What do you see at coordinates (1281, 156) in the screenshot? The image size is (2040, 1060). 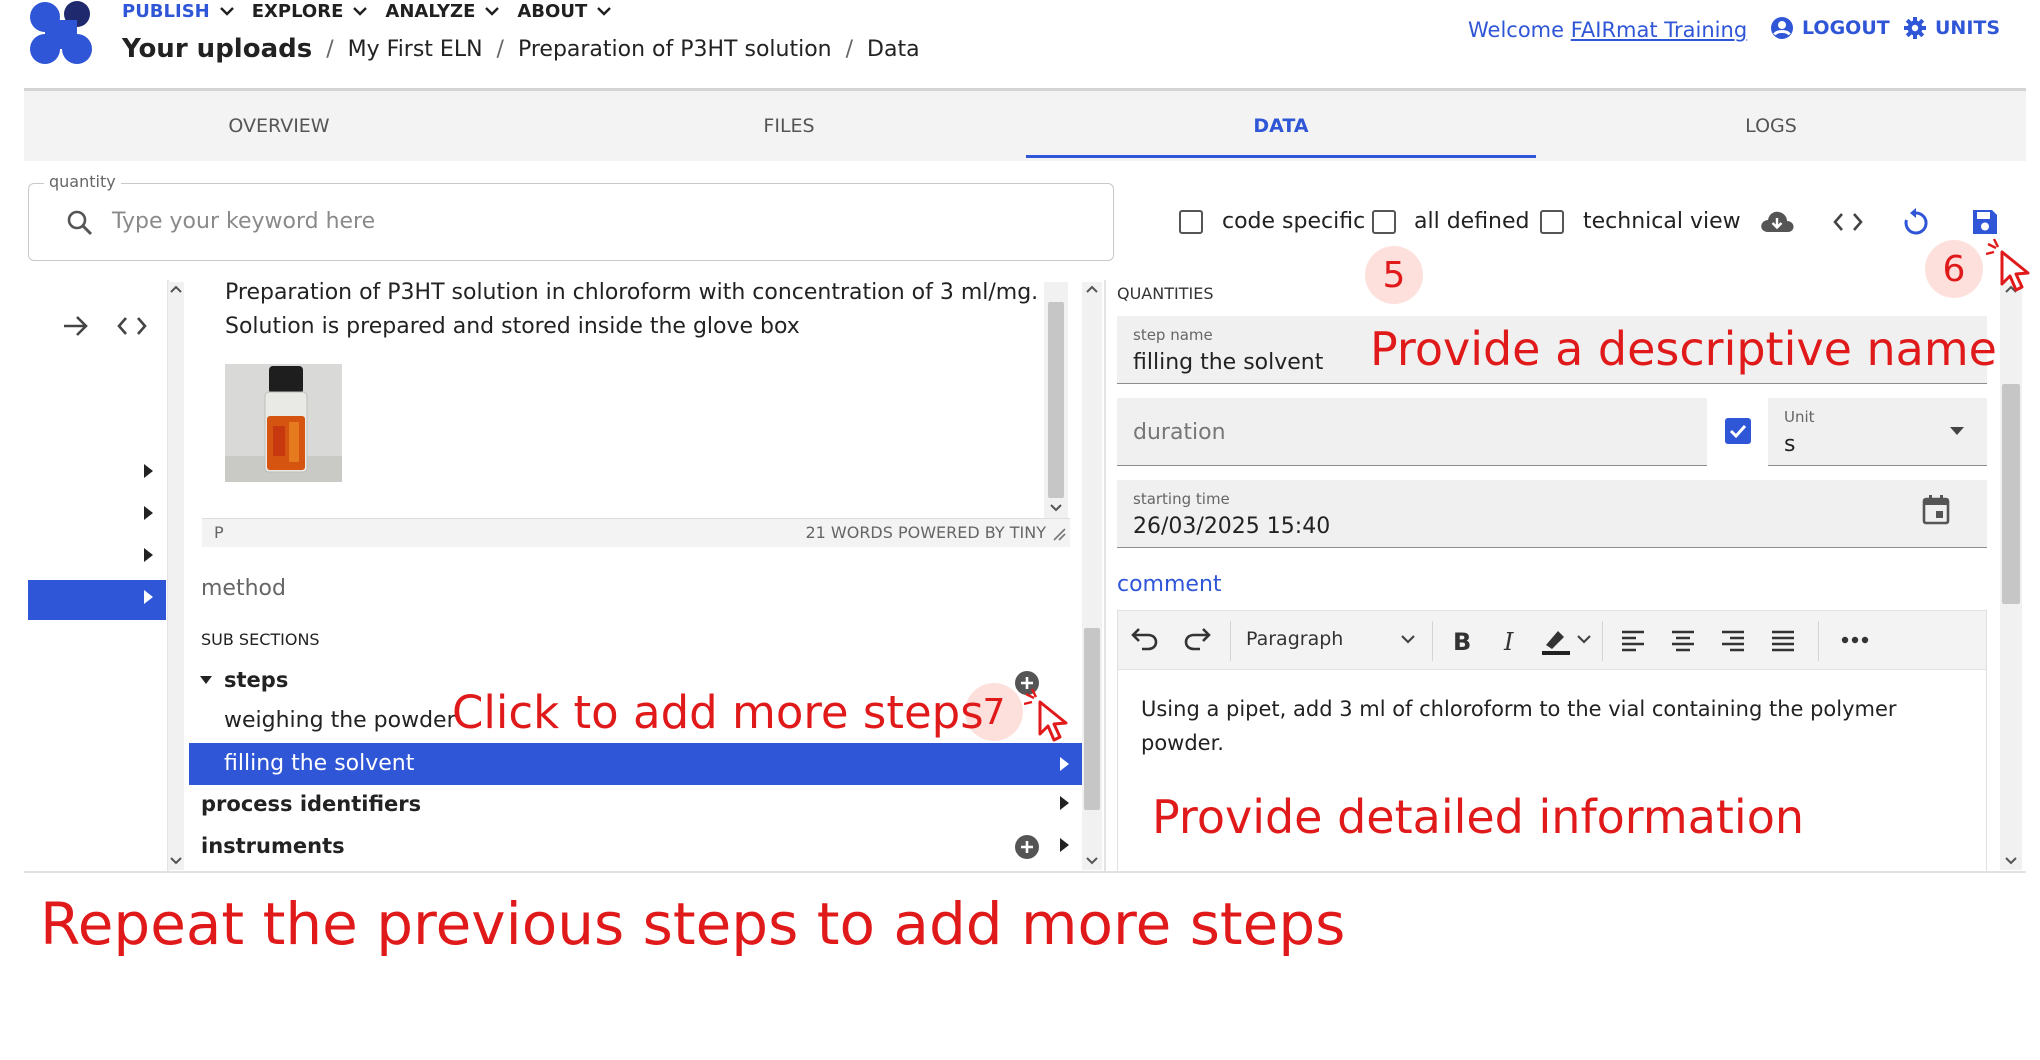 I see `active-tab-indicator` at bounding box center [1281, 156].